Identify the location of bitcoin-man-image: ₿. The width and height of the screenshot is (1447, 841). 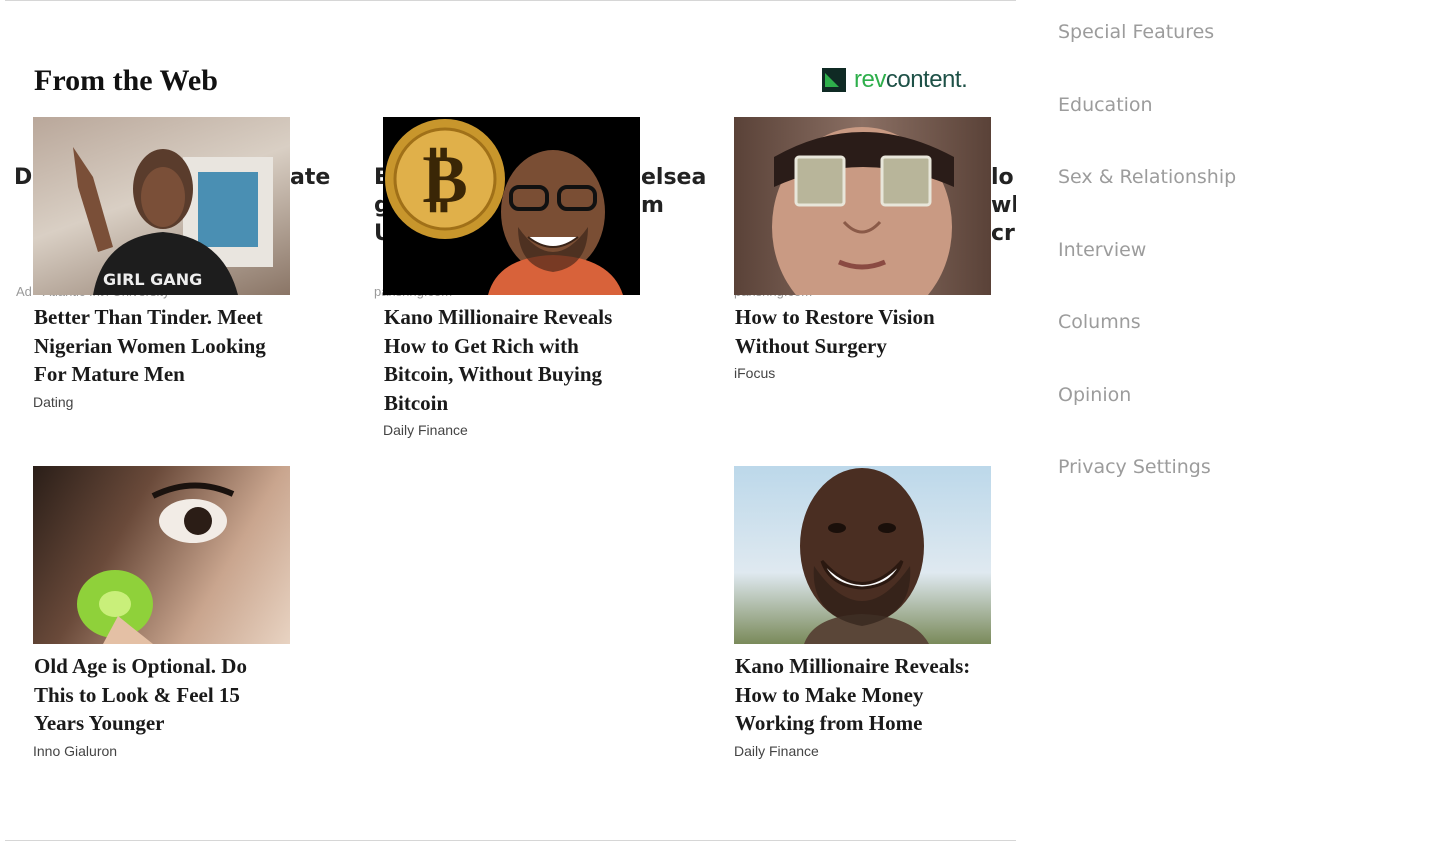
(504, 207).